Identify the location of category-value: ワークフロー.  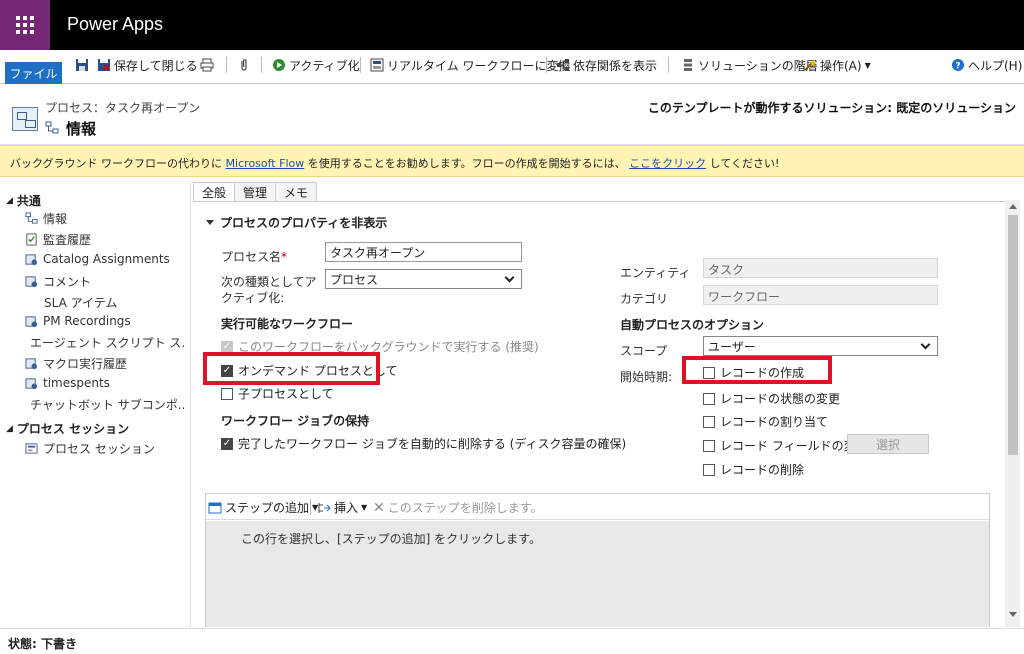
(820, 295).